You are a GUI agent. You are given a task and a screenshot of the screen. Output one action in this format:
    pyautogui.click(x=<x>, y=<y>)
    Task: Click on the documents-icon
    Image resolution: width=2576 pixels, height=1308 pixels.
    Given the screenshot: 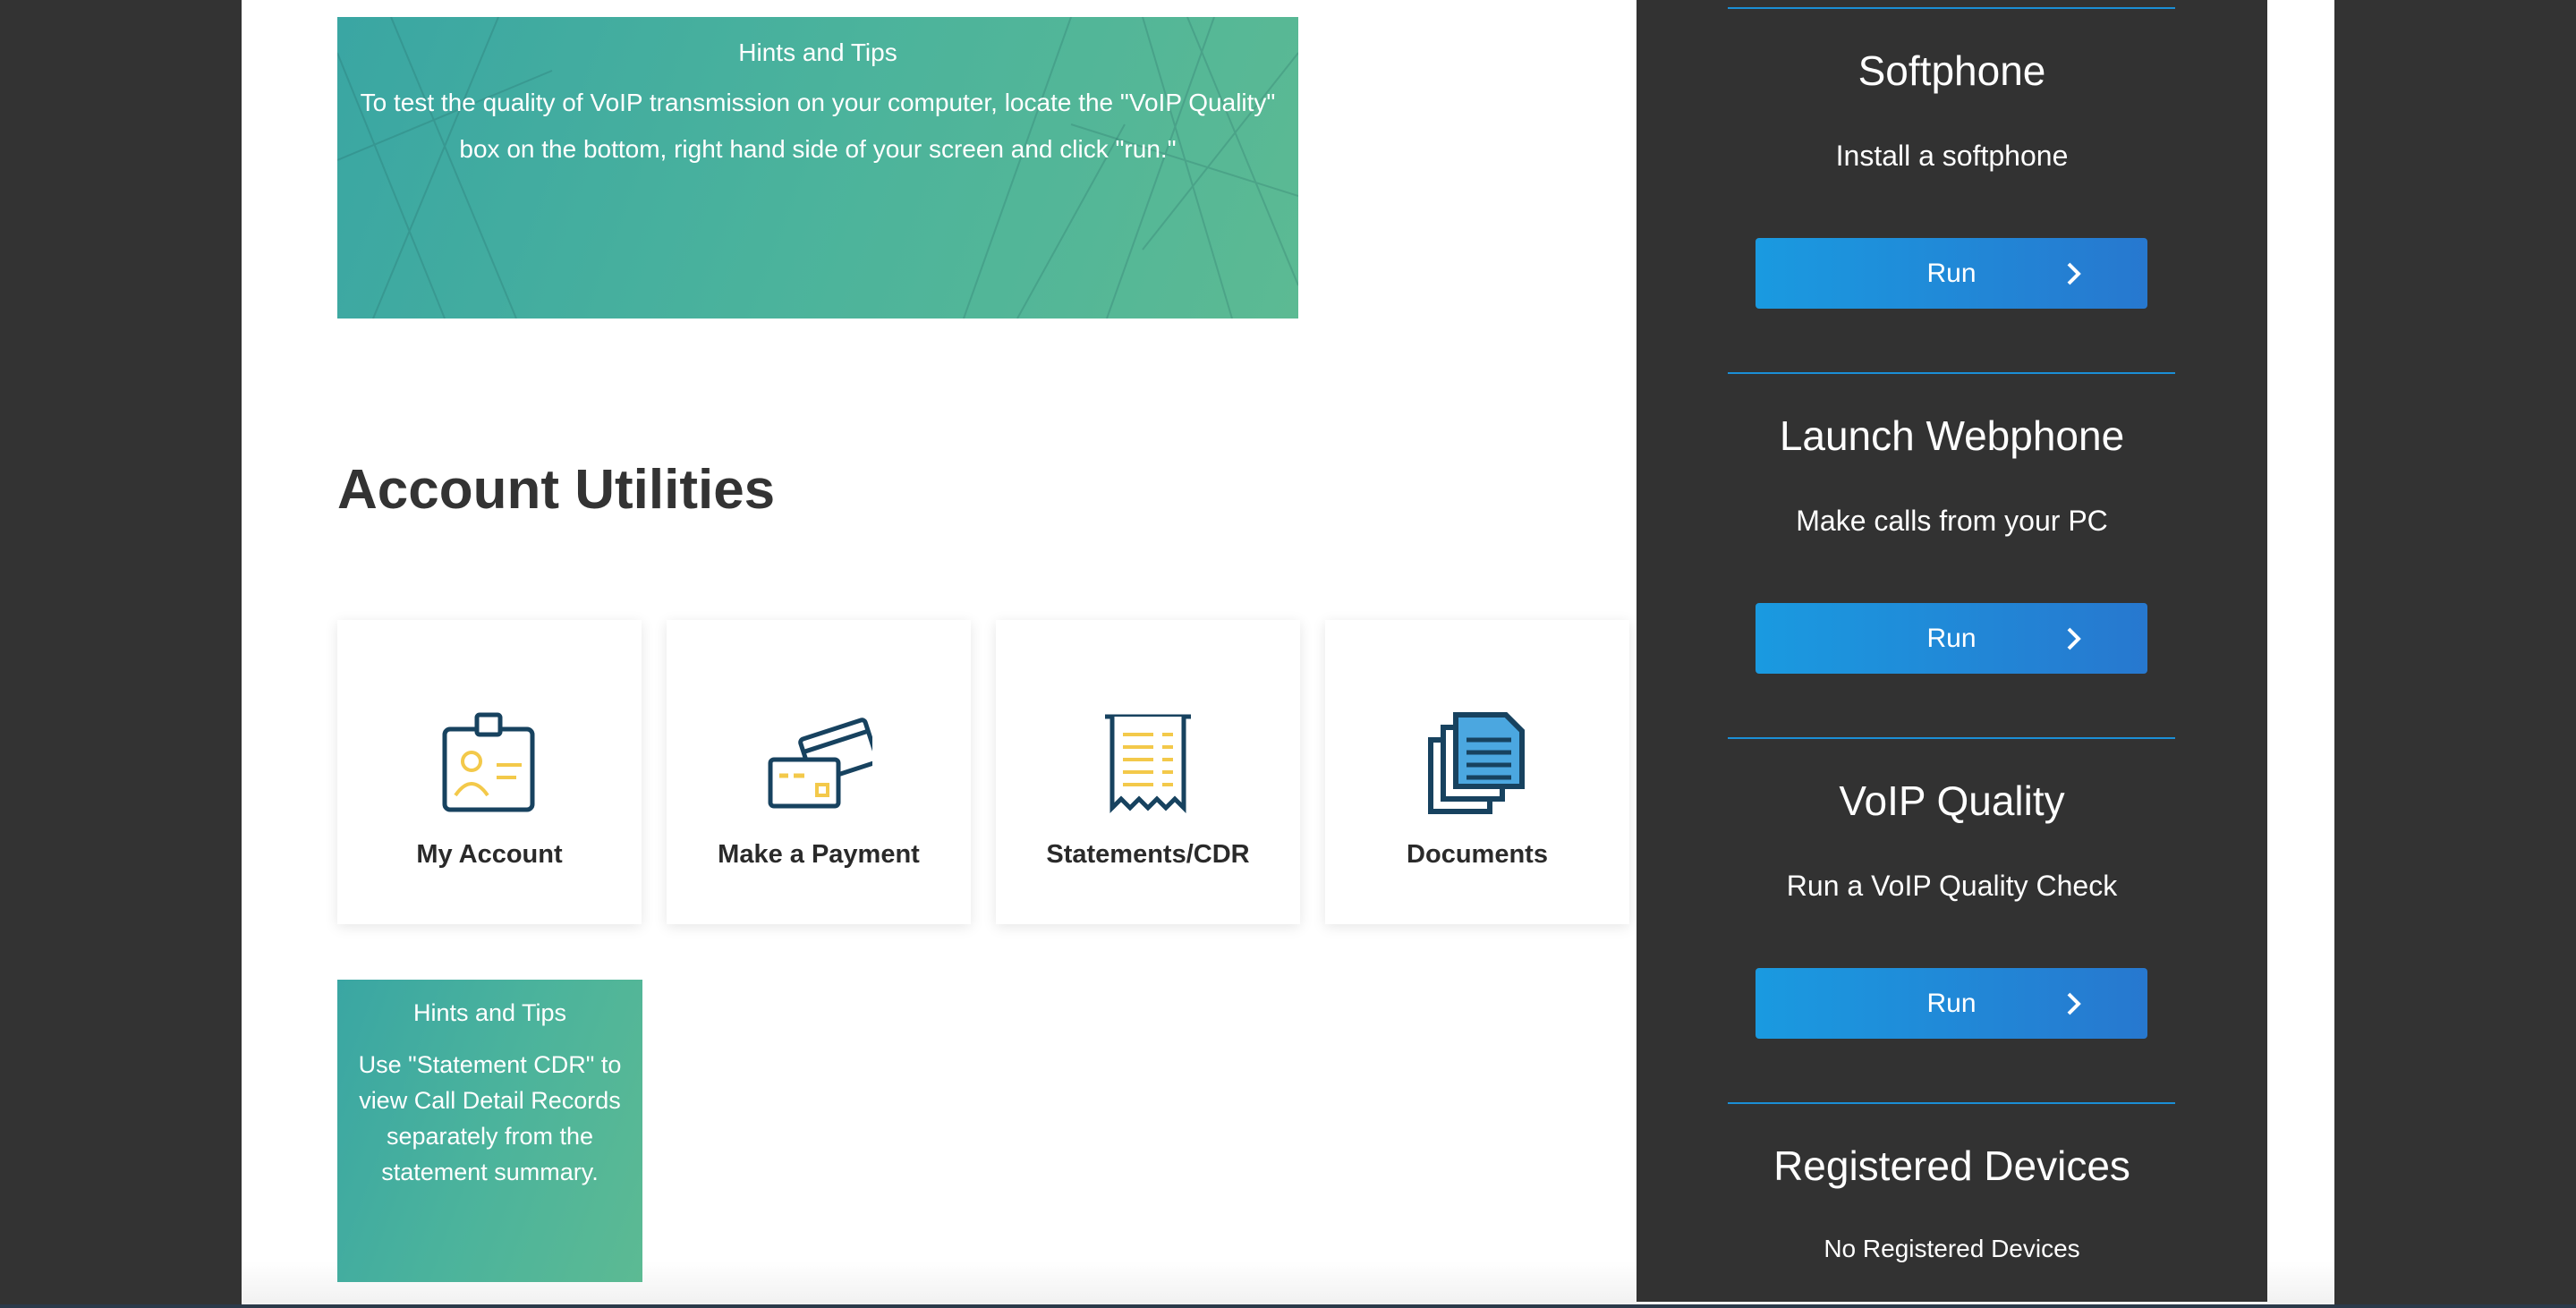 What is the action you would take?
    pyautogui.click(x=1476, y=763)
    